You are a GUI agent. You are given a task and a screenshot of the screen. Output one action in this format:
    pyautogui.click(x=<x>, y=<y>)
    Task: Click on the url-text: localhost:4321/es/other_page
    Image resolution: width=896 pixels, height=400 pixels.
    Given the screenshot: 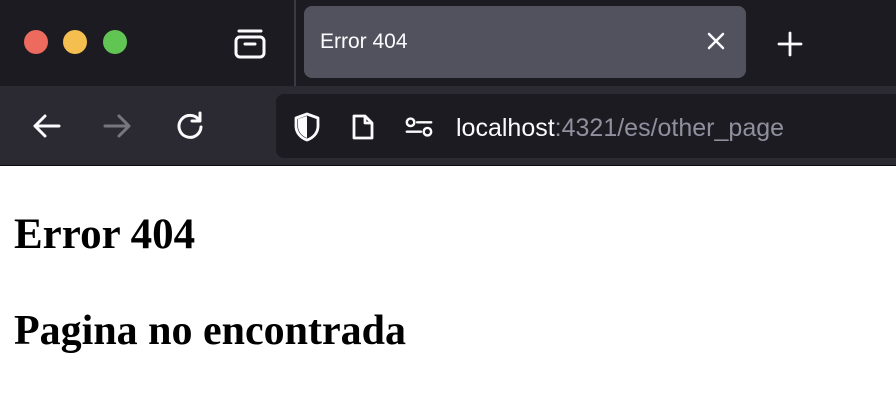 What is the action you would take?
    pyautogui.click(x=620, y=128)
    